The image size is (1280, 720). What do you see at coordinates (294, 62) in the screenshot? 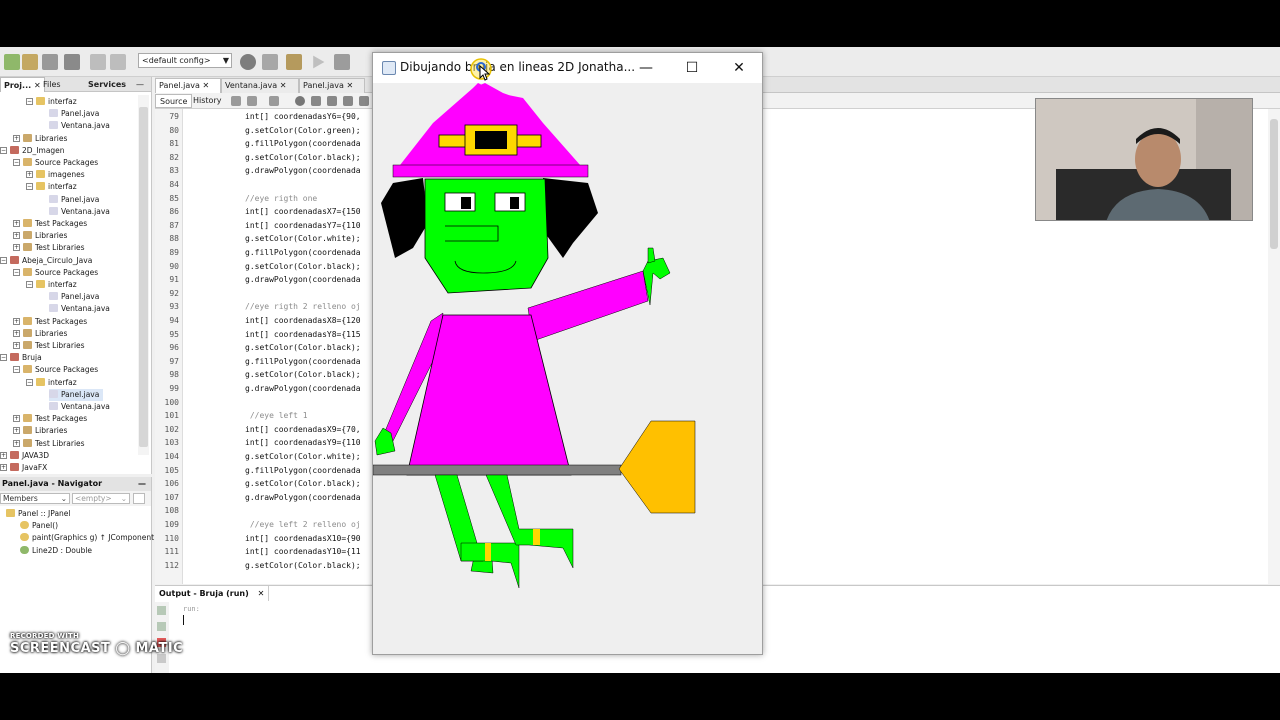
I see `build-icon` at bounding box center [294, 62].